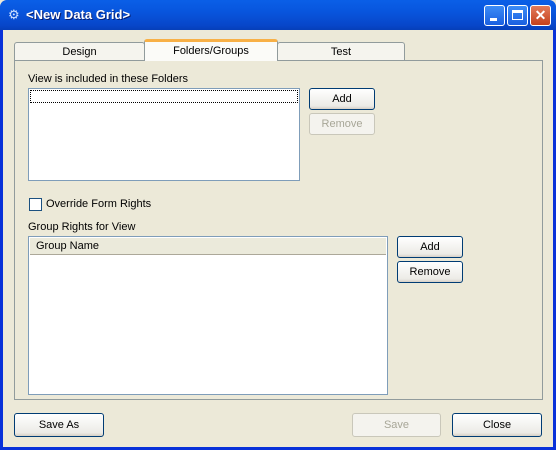  I want to click on title-bar: ⚙ <New Data Grid> ✕, so click(278, 15).